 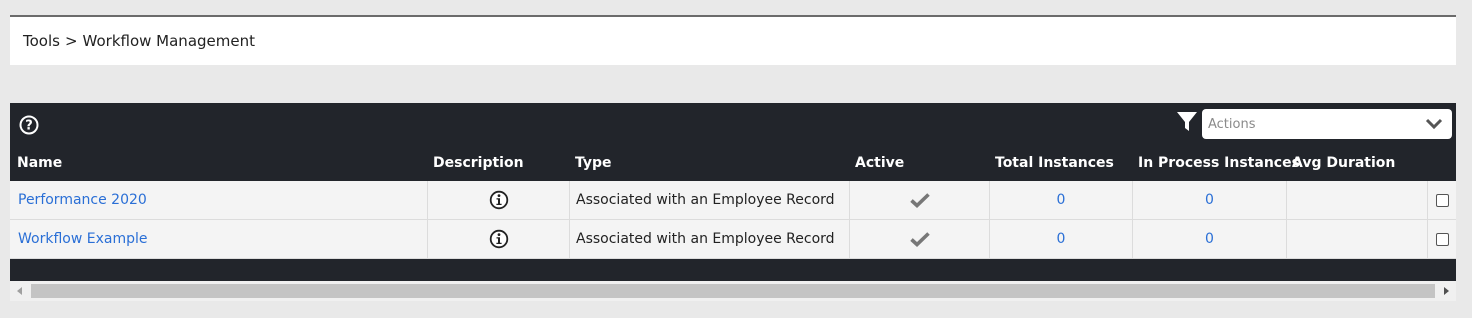 What do you see at coordinates (82, 239) in the screenshot?
I see `workflow-name-link: Workflow Example` at bounding box center [82, 239].